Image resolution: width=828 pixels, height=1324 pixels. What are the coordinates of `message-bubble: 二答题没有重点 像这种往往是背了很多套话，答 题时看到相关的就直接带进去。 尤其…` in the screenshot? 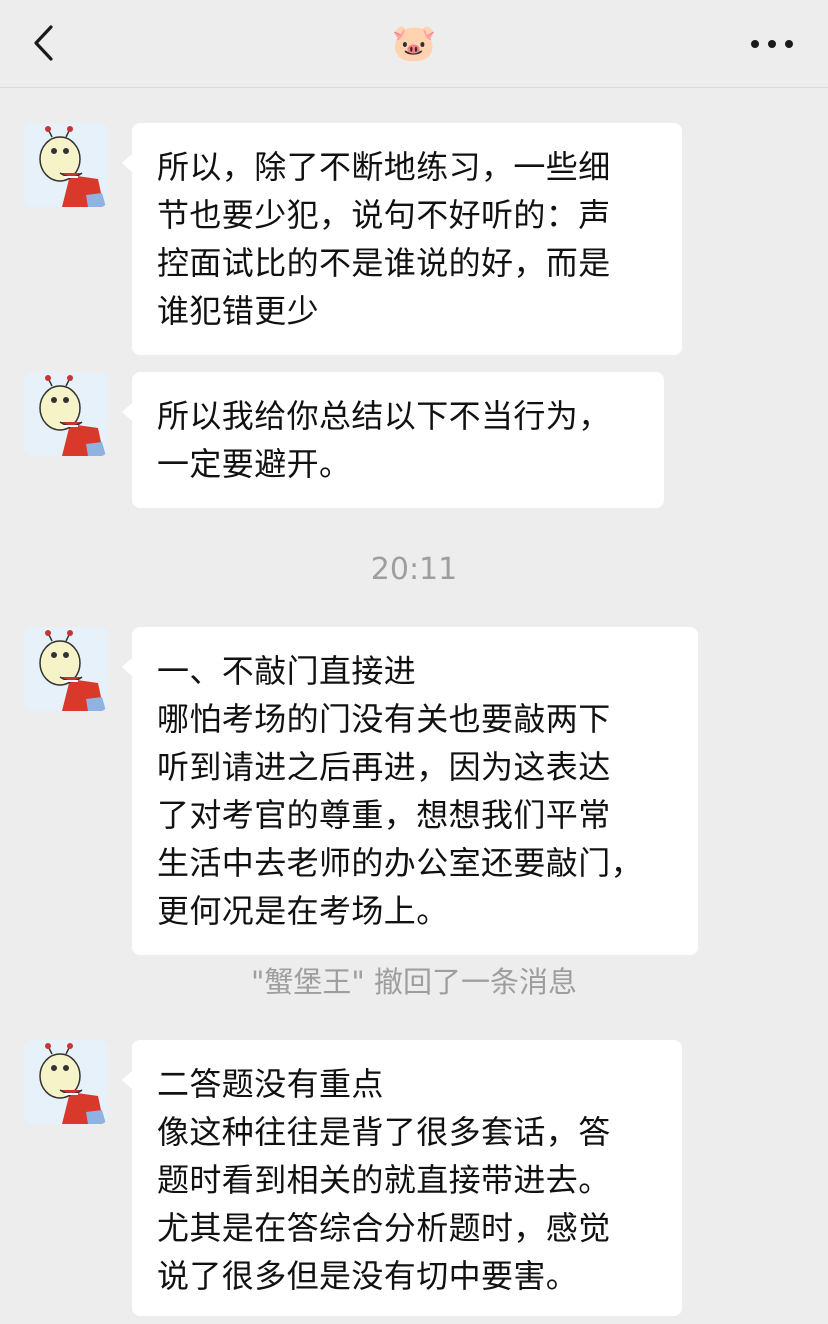 It's located at (402, 1178).